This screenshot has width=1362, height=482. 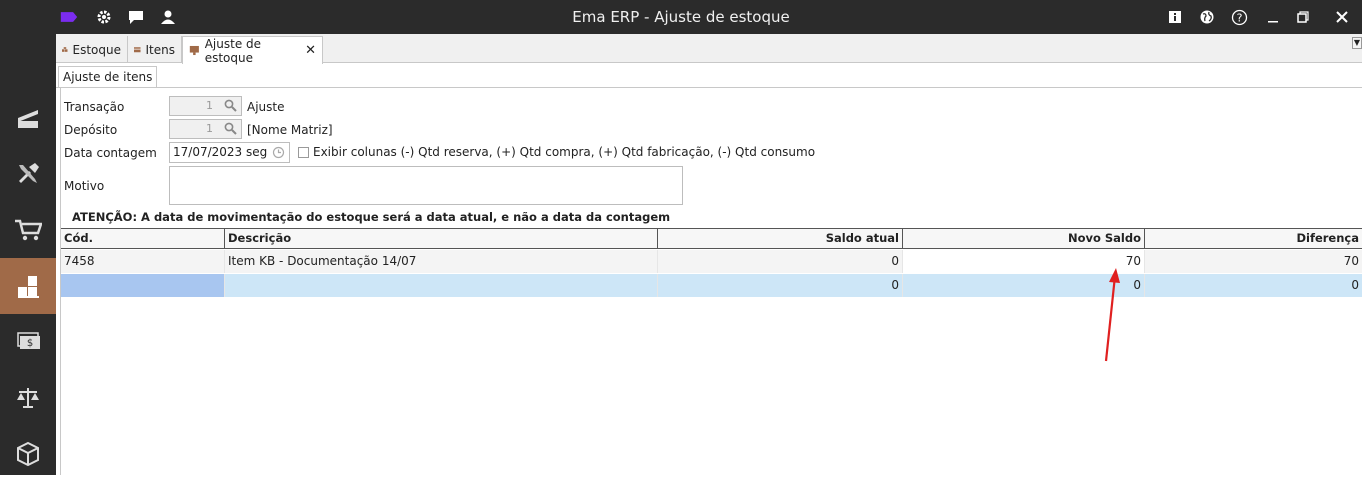 I want to click on sidebar-item-cart, so click(x=28, y=230).